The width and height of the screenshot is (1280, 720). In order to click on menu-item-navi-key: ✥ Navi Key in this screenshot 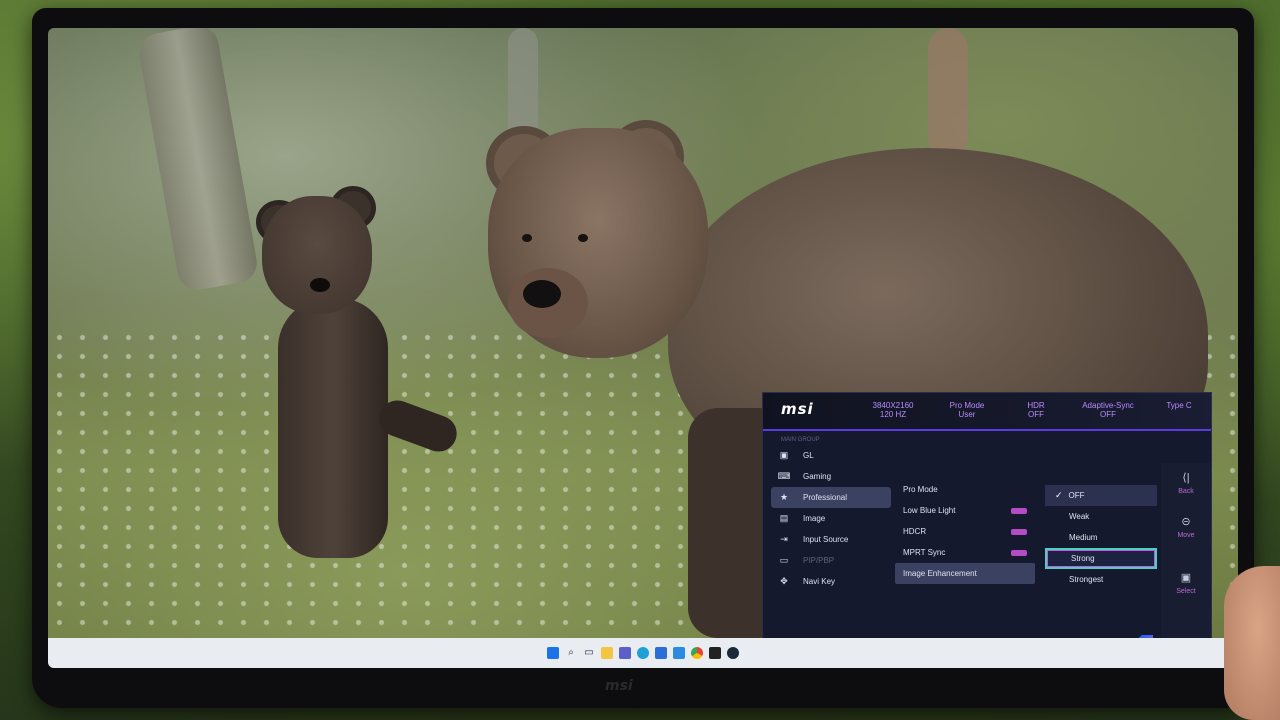, I will do `click(831, 581)`.